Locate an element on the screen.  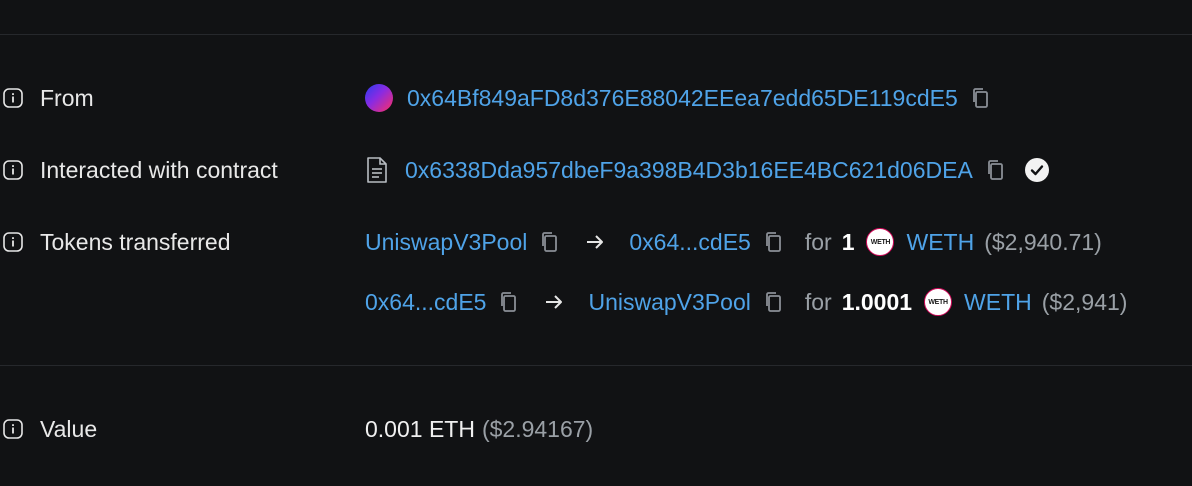
transfer-to-link: 0x64...cdE5 is located at coordinates (689, 242).